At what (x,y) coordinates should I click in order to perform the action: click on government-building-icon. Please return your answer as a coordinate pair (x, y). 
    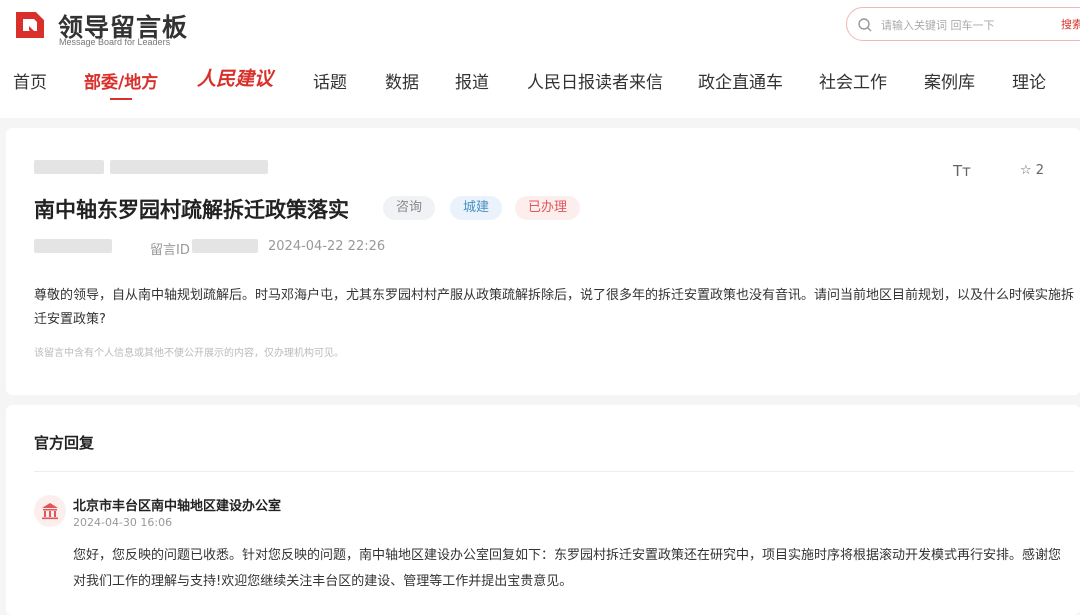
    Looking at the image, I should click on (50, 511).